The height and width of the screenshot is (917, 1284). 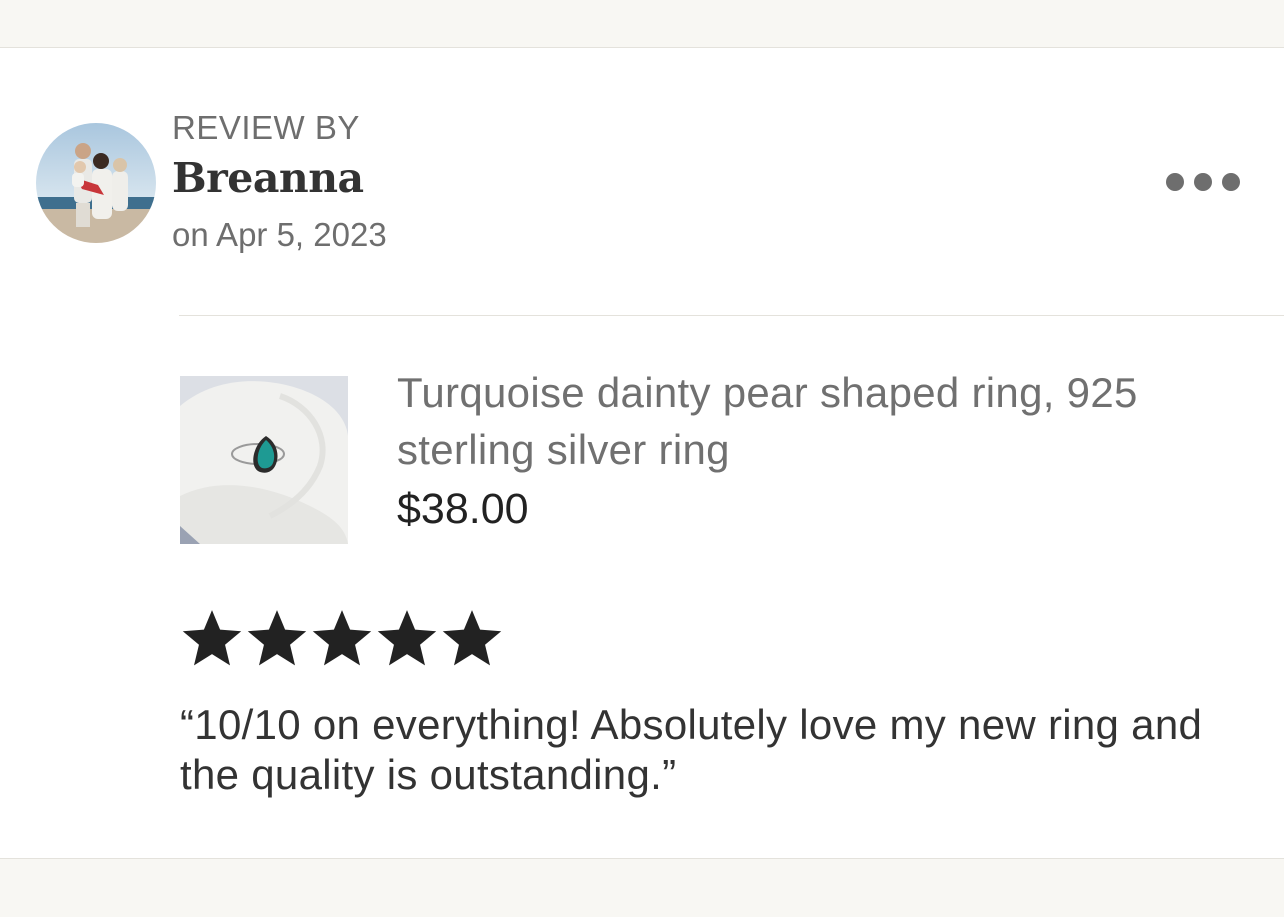 I want to click on reviewer-name: Breanna, so click(x=268, y=178).